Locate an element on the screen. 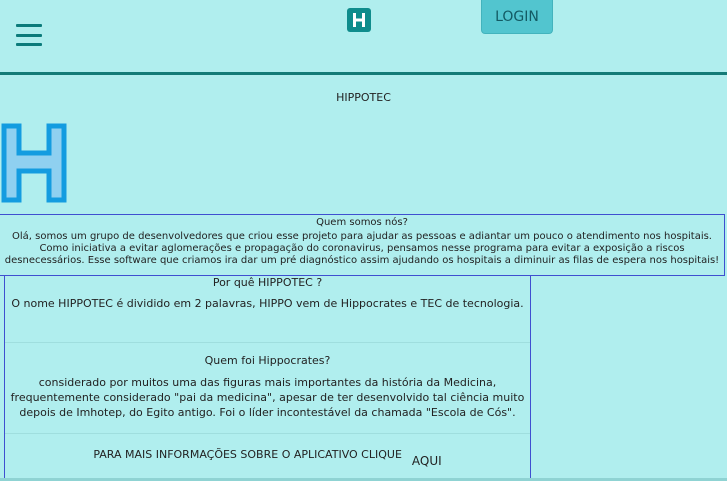  who-heading: Quem foi Hippocrates? is located at coordinates (267, 360).